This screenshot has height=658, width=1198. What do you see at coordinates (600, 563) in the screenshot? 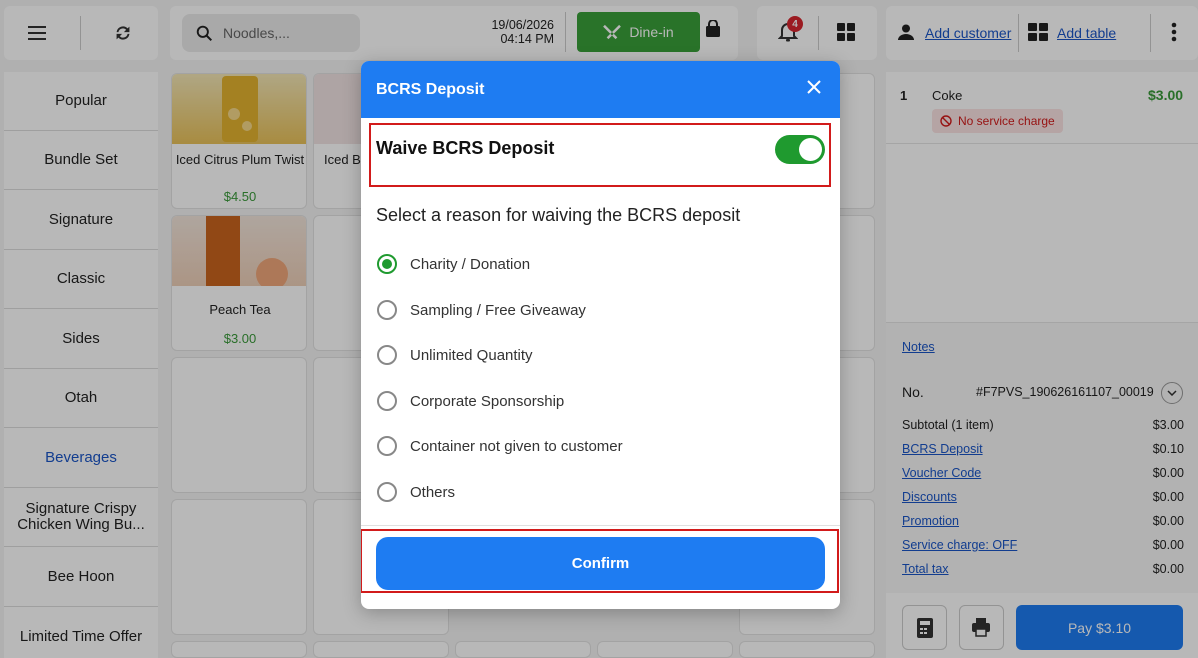
I see `confirm-button: Confirm` at bounding box center [600, 563].